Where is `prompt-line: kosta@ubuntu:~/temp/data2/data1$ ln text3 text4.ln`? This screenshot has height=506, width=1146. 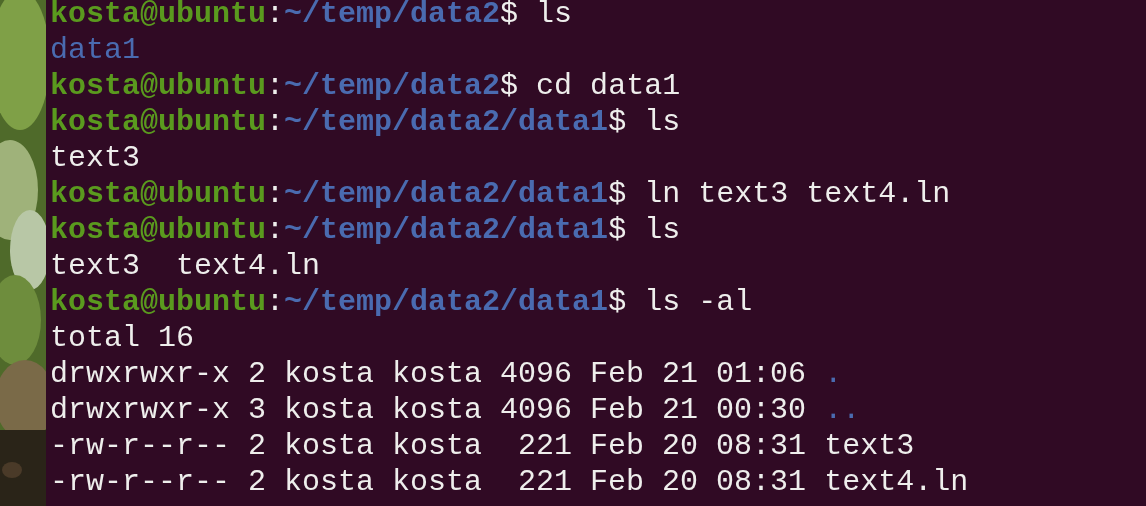 prompt-line: kosta@ubuntu:~/temp/data2/data1$ ln text3 text4.ln is located at coordinates (500, 194).